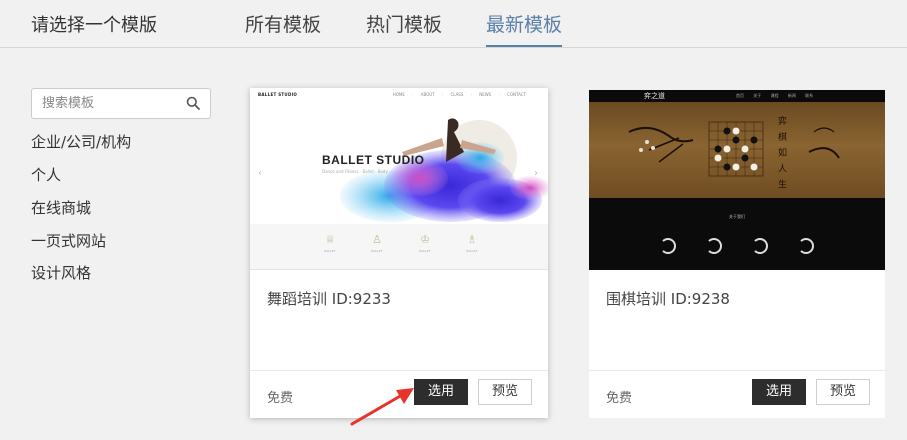 The width and height of the screenshot is (907, 440). What do you see at coordinates (453, 24) in the screenshot?
I see `top-bar: 请选择一个模版 所有模板 热门模板 最新模板` at bounding box center [453, 24].